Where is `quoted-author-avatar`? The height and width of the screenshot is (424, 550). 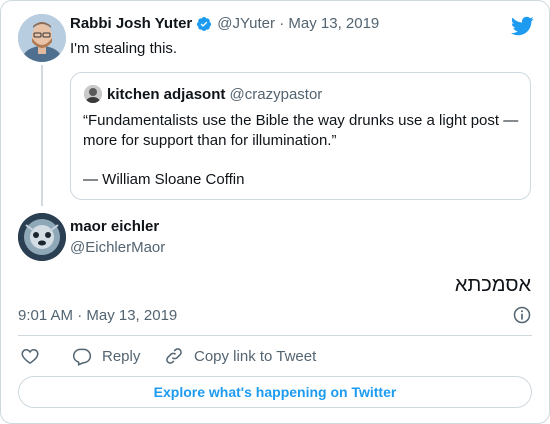
quoted-author-avatar is located at coordinates (93, 94).